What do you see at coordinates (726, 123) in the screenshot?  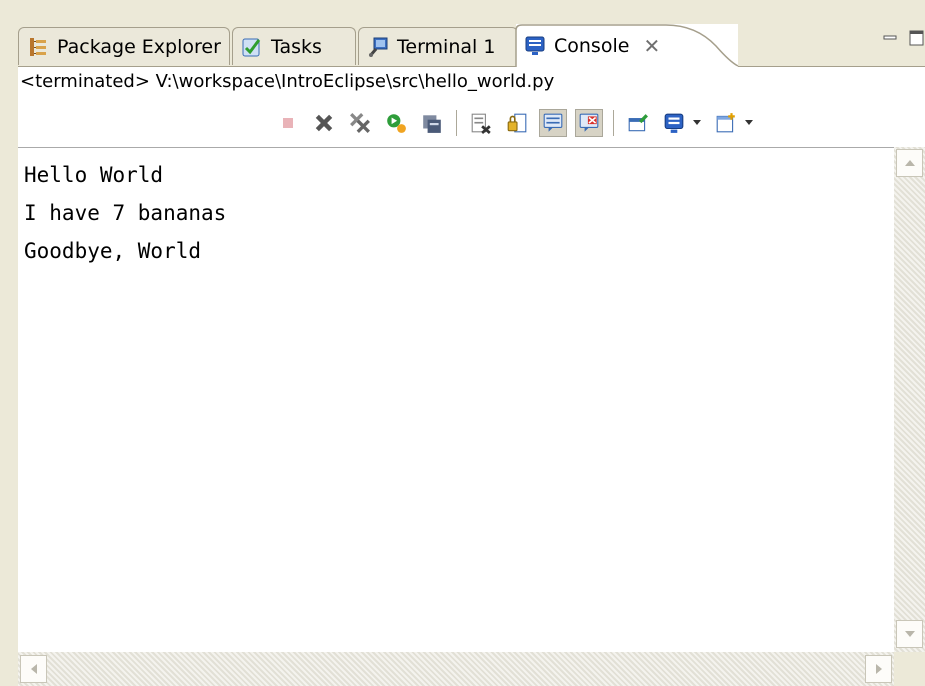 I see `new-console-icon` at bounding box center [726, 123].